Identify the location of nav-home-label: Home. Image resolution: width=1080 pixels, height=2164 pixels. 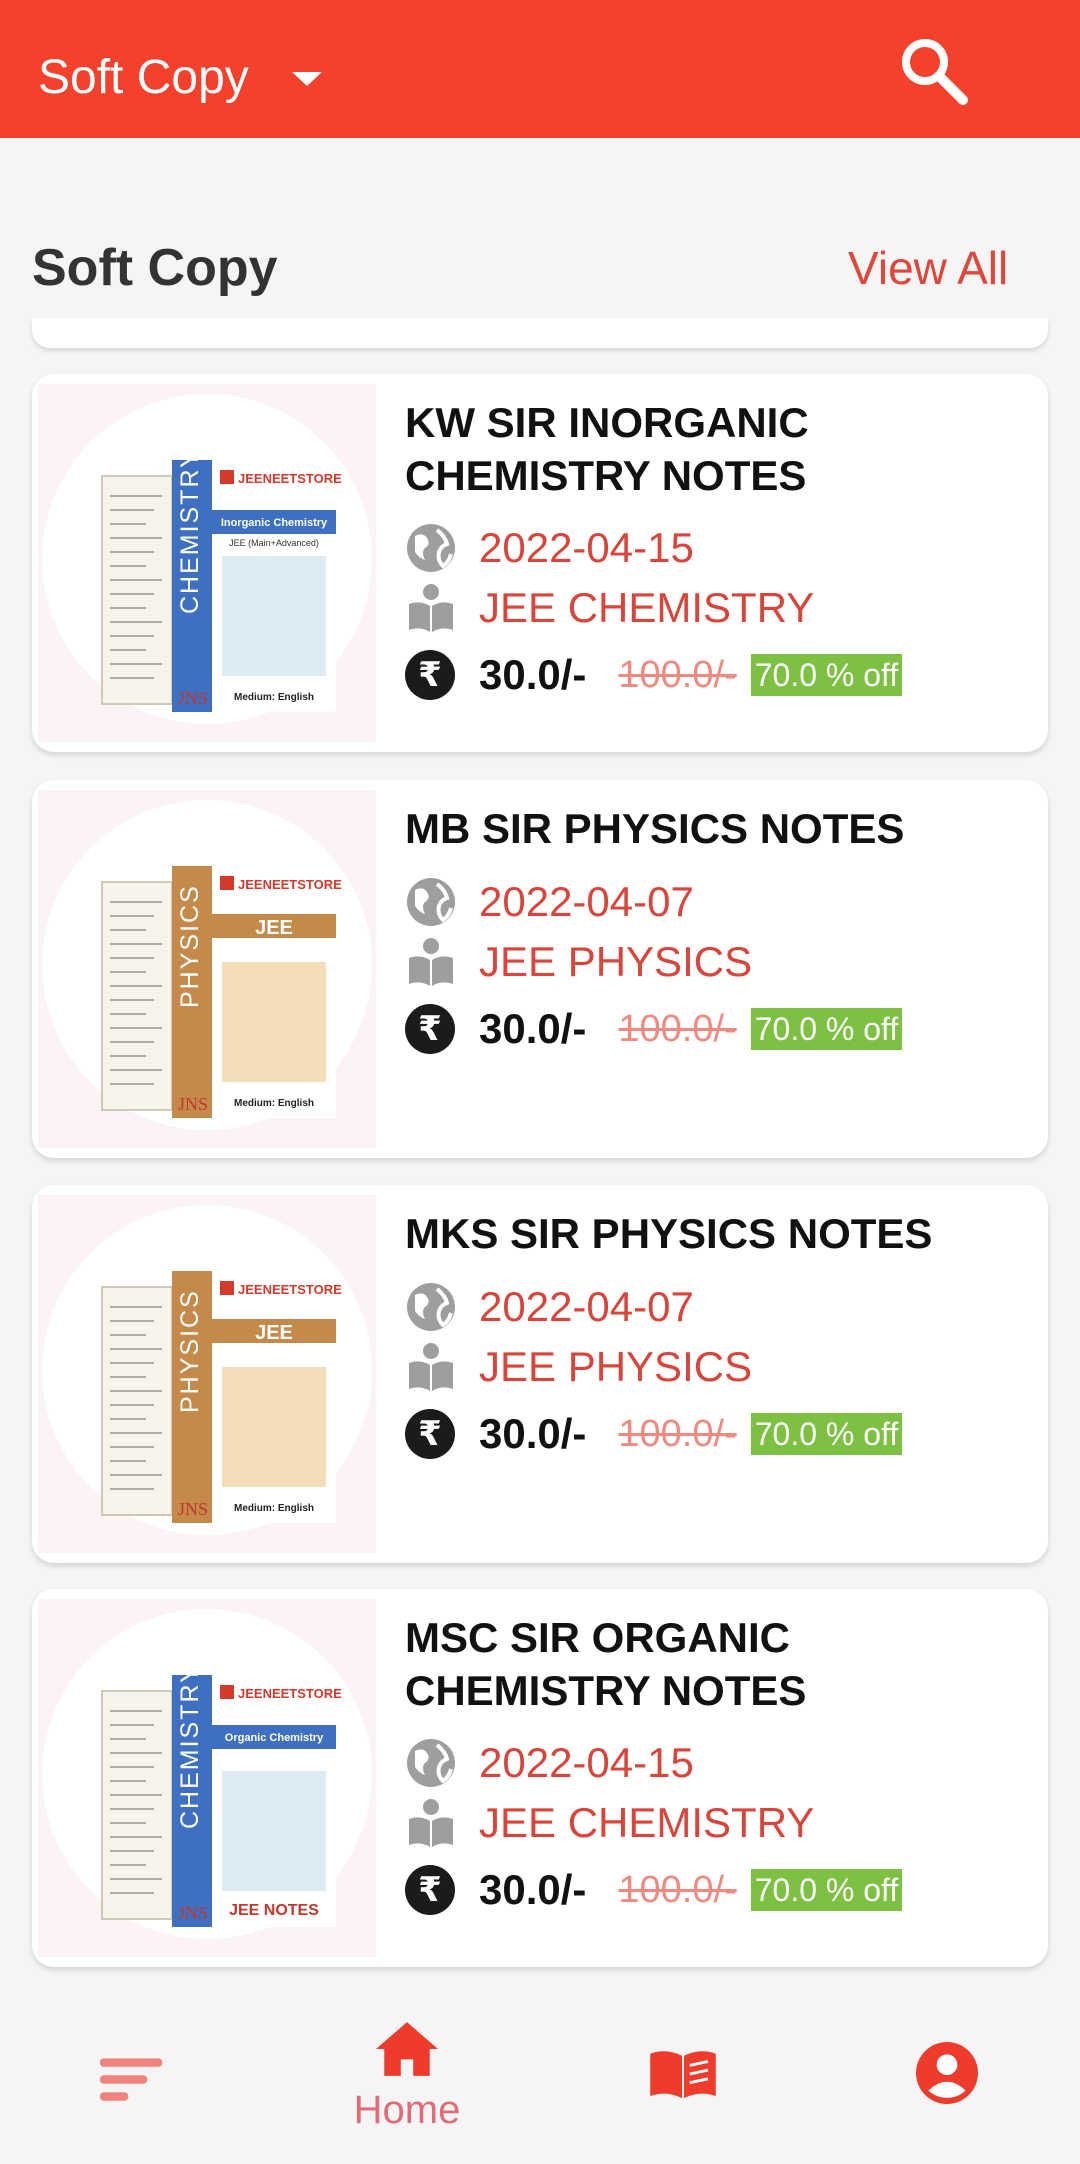
(407, 2110).